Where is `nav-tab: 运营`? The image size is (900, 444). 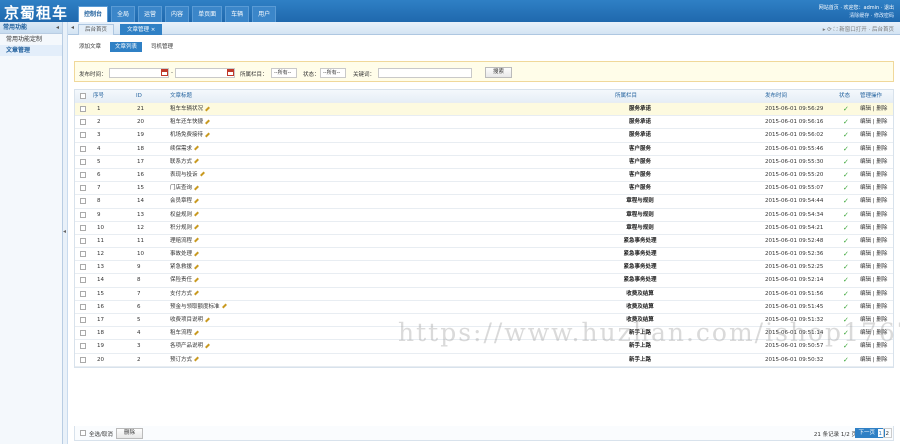 nav-tab: 运营 is located at coordinates (150, 14).